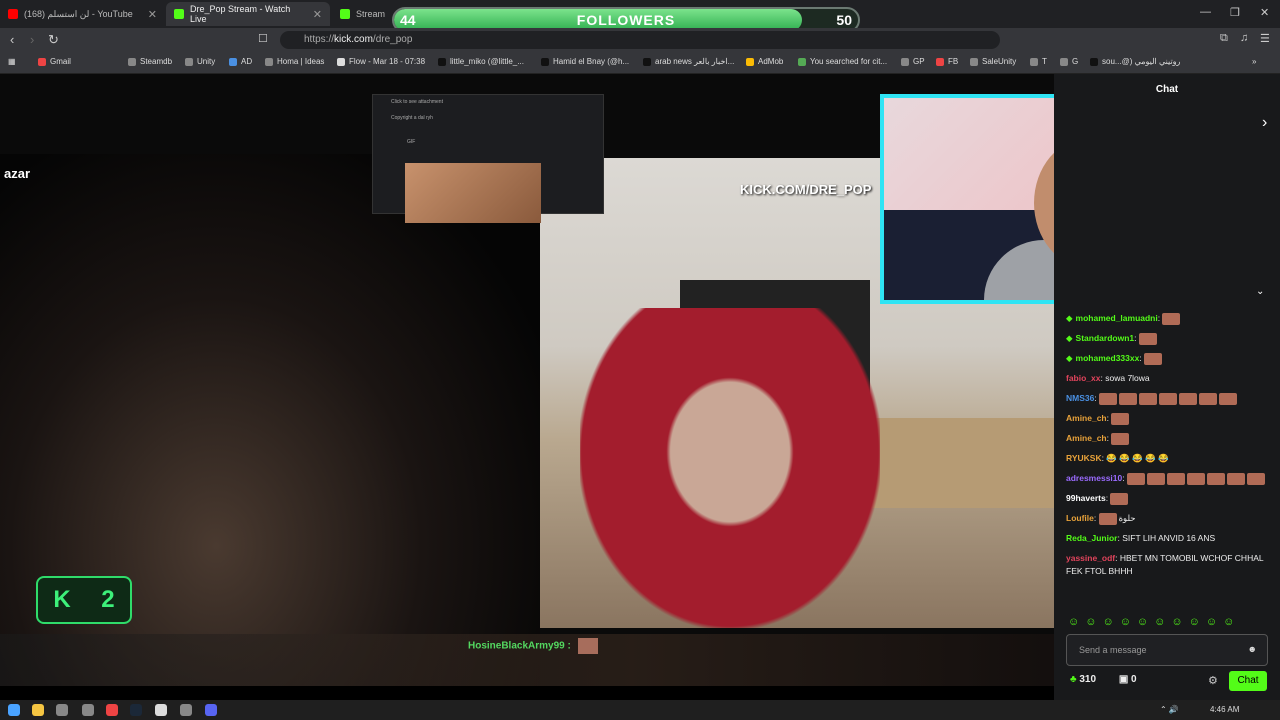  What do you see at coordinates (640, 40) in the screenshot?
I see `url-field: https://kick.com/dre_pop` at bounding box center [640, 40].